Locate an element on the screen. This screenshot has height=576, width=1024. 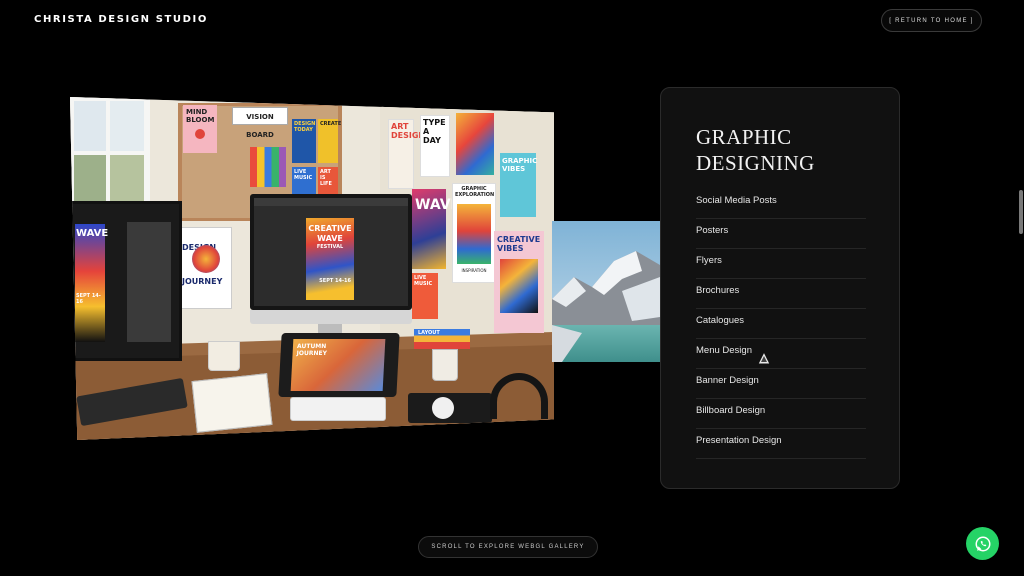
poster: WAVE is located at coordinates (436, 229).